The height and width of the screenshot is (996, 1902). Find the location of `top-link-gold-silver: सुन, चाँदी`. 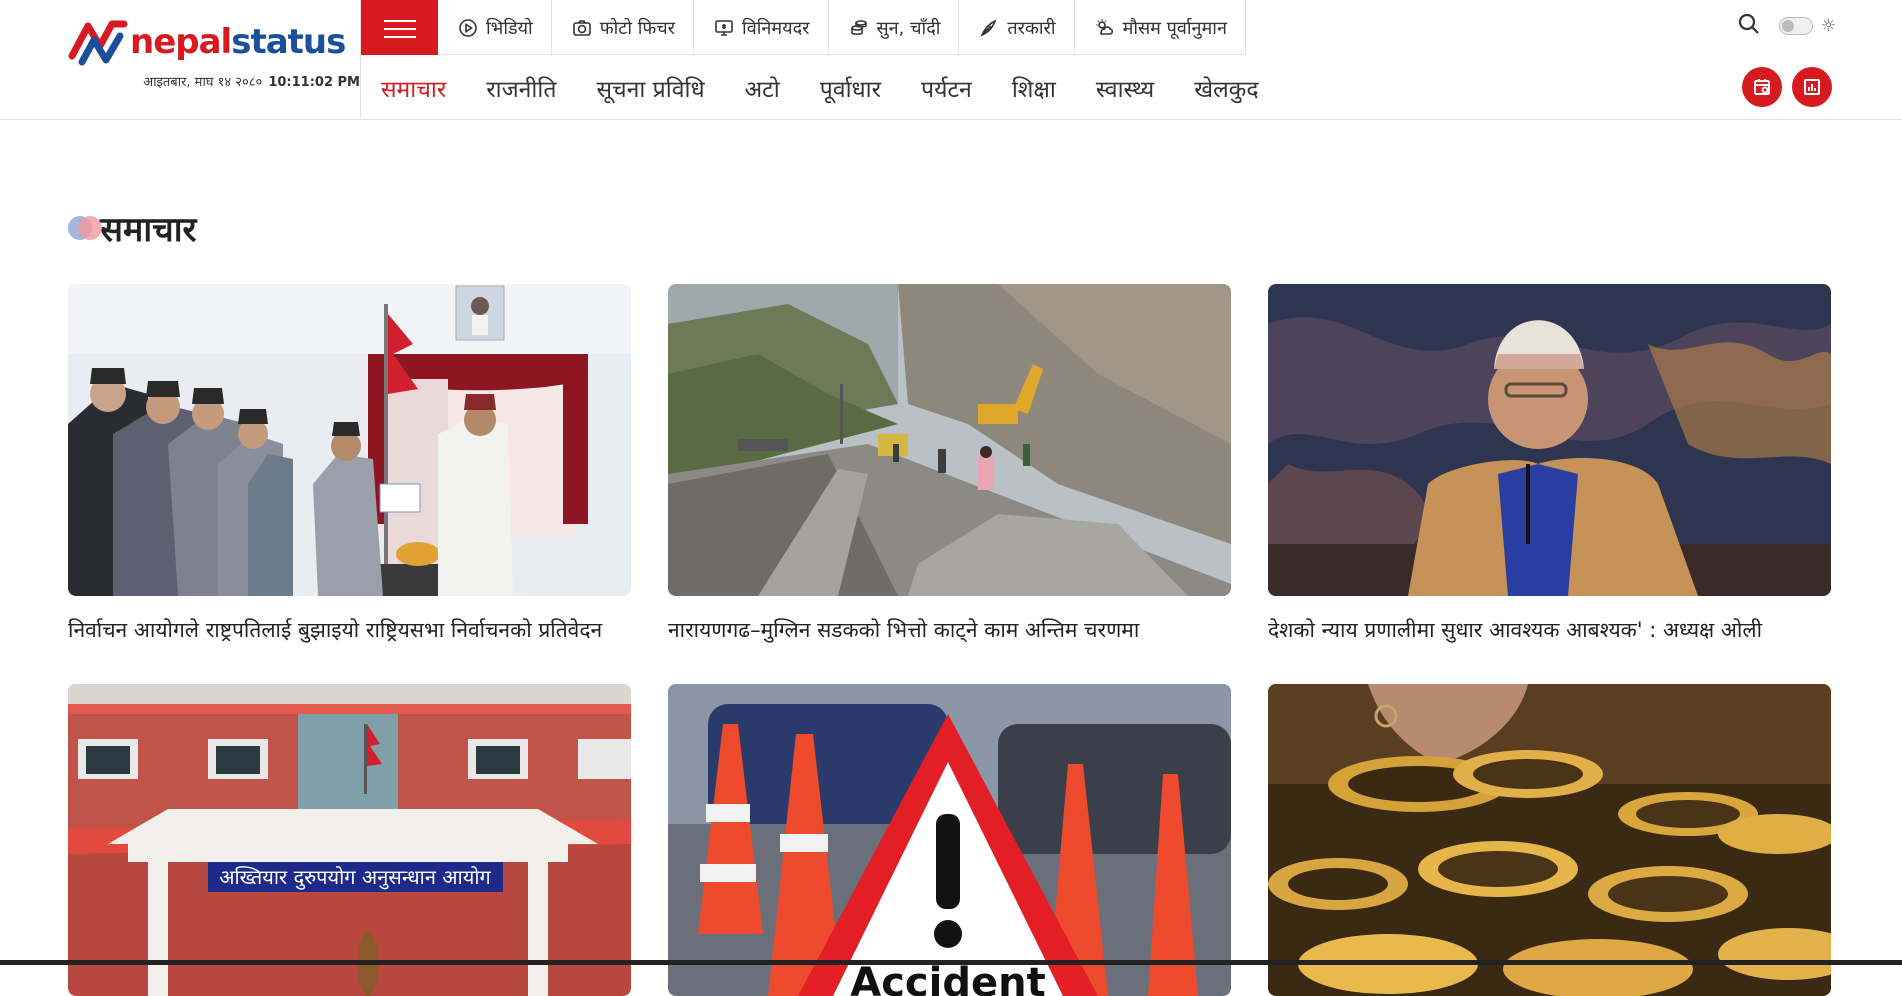

top-link-gold-silver: सुन, चाँदी is located at coordinates (894, 27).